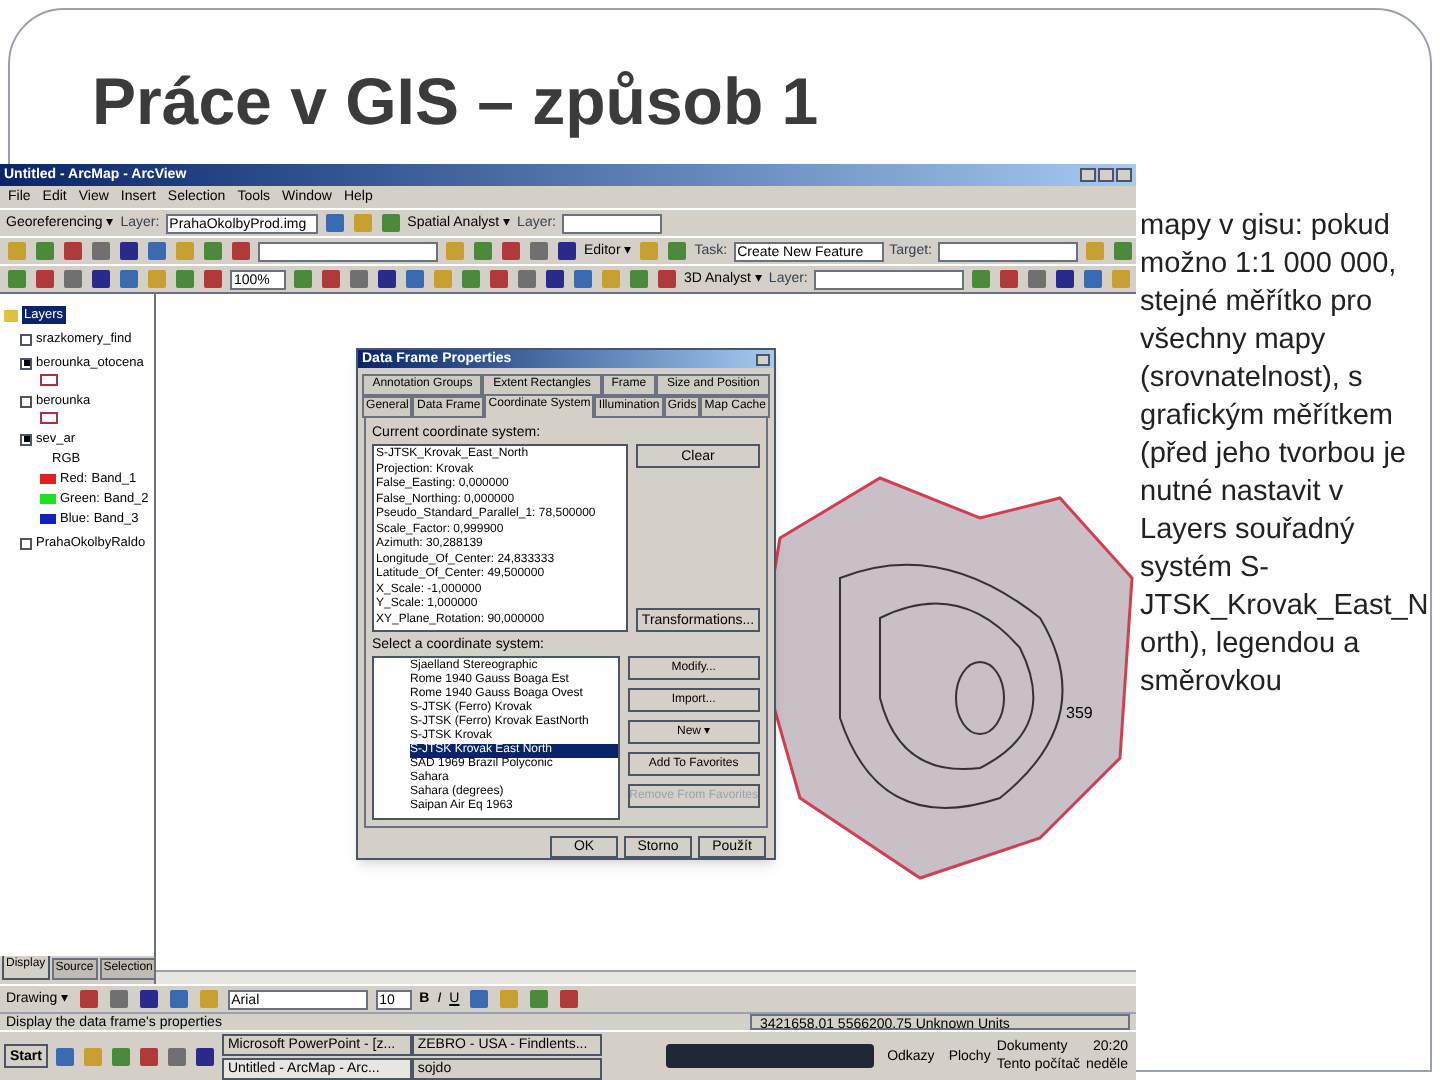 The image size is (1440, 1080). I want to click on media-player-bar, so click(769, 1056).